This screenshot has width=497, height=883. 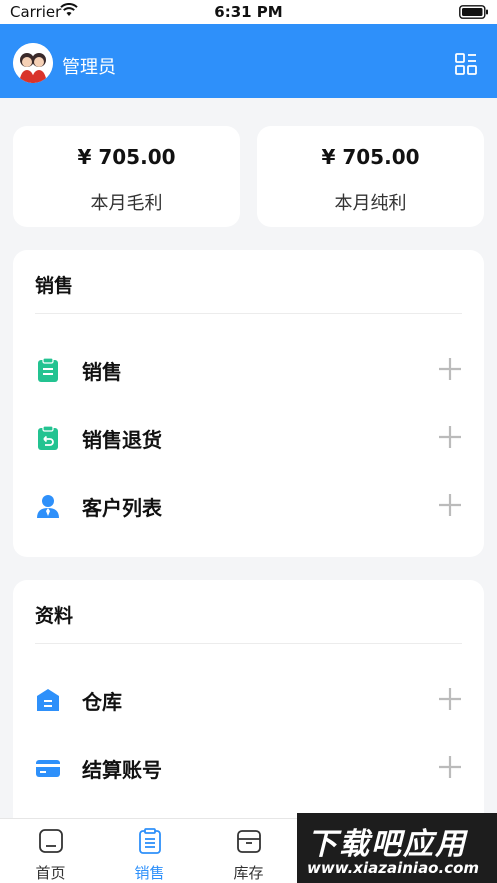 What do you see at coordinates (248, 767) in the screenshot?
I see `menu-item-settlement-account: 结算账号` at bounding box center [248, 767].